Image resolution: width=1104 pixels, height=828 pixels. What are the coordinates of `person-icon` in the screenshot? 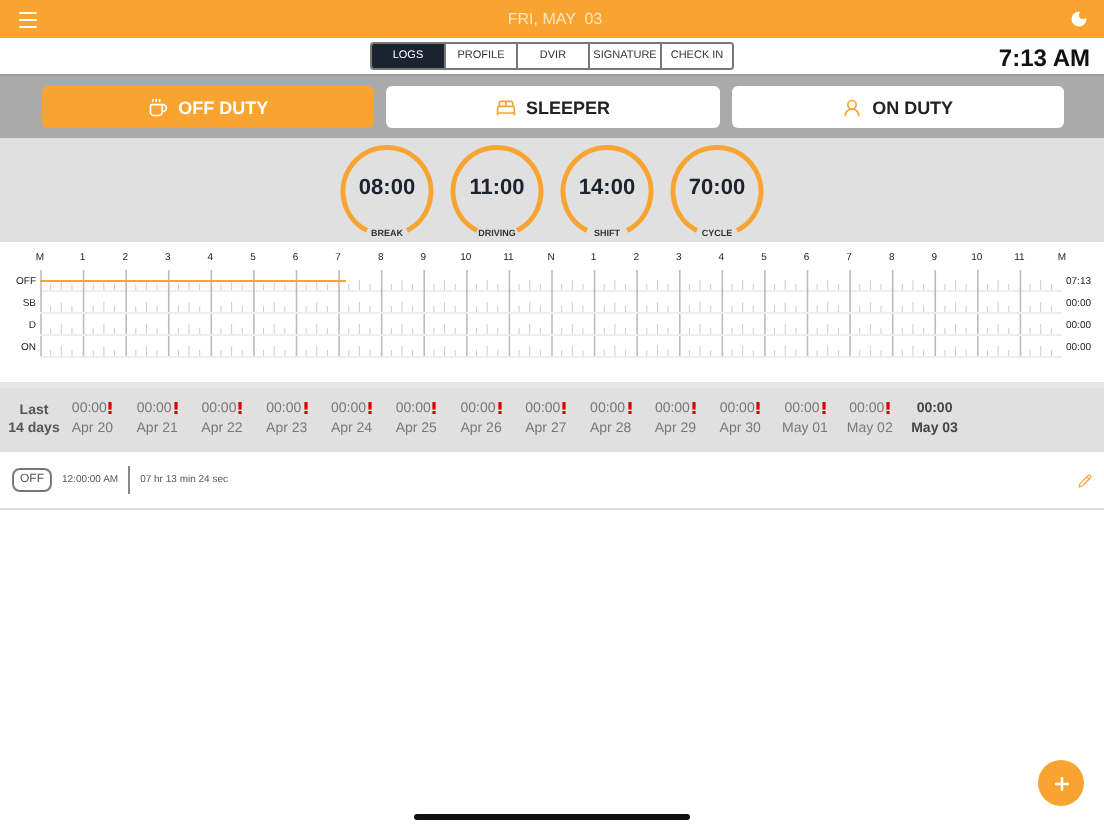 It's located at (852, 107).